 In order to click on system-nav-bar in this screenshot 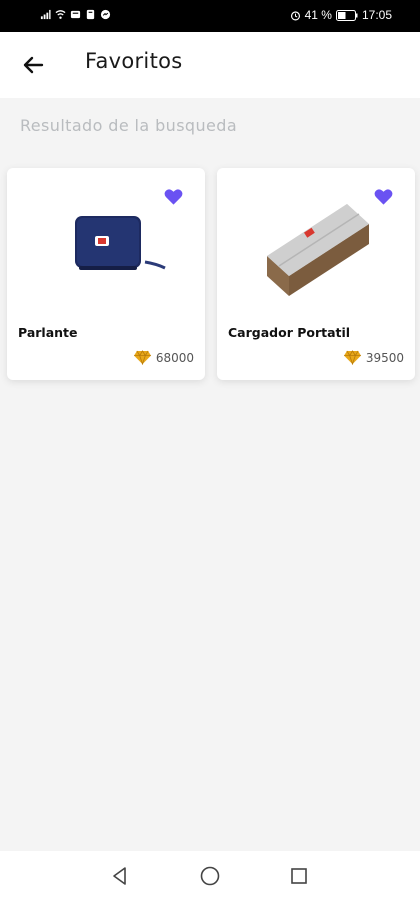, I will do `click(210, 875)`.